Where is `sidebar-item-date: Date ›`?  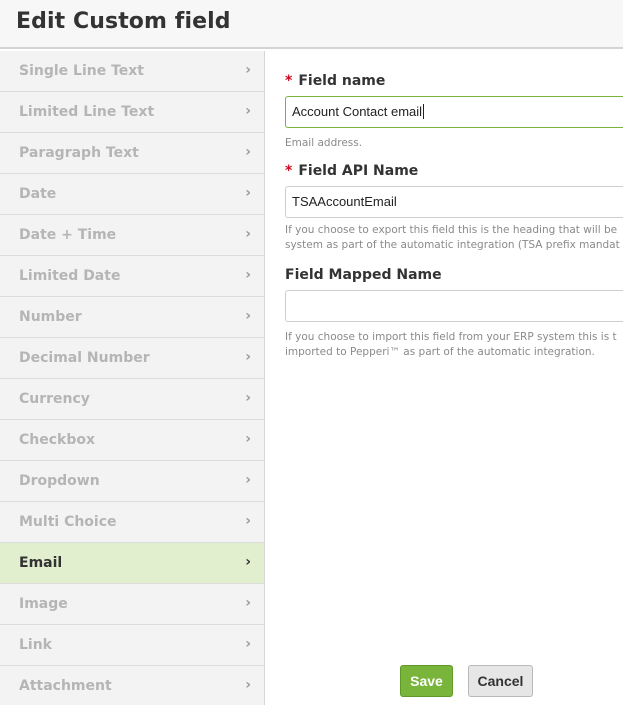 sidebar-item-date: Date › is located at coordinates (132, 194).